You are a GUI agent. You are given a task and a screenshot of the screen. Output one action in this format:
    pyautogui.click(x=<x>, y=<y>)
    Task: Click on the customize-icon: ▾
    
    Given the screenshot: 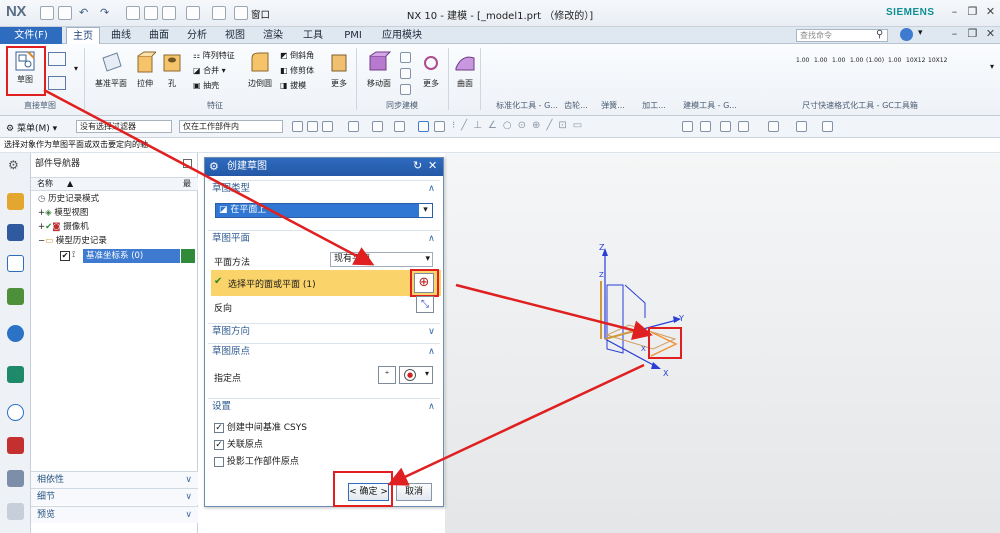 What is the action you would take?
    pyautogui.click(x=920, y=33)
    